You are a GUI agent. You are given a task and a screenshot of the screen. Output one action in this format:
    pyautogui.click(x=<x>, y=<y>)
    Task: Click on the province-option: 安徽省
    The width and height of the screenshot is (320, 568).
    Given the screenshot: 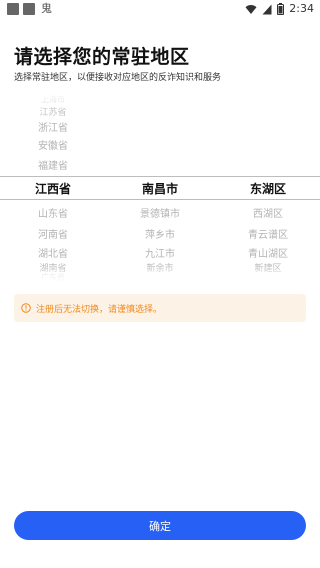 What is the action you would take?
    pyautogui.click(x=53, y=144)
    